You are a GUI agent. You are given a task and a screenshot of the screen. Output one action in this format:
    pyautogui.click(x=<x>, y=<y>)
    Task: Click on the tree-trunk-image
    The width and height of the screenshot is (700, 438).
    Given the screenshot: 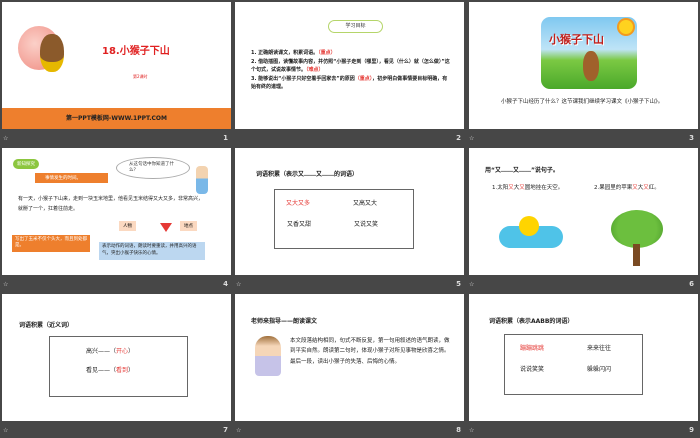 What is the action you would take?
    pyautogui.click(x=636, y=255)
    